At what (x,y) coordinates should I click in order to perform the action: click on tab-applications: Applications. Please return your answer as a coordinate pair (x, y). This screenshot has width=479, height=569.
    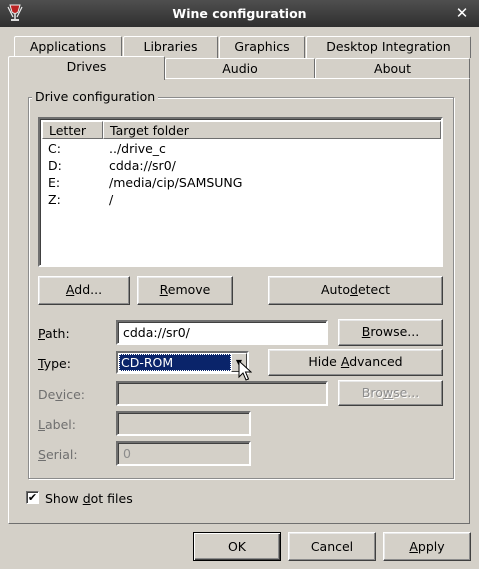
    Looking at the image, I should click on (68, 47).